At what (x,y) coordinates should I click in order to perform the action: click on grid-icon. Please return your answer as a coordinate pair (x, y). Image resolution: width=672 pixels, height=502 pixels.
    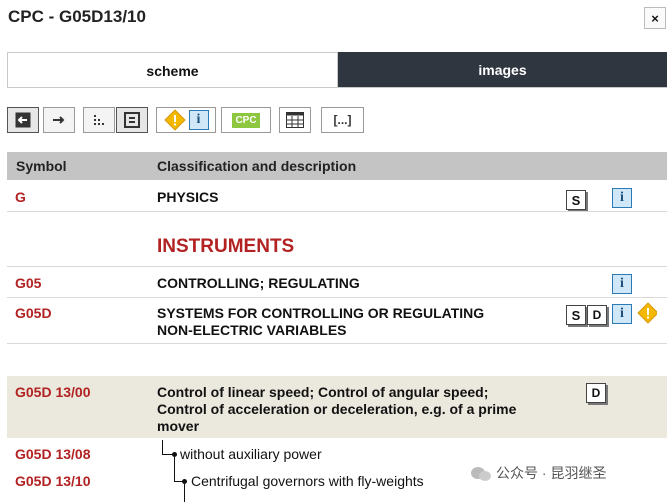
    Looking at the image, I should click on (295, 120).